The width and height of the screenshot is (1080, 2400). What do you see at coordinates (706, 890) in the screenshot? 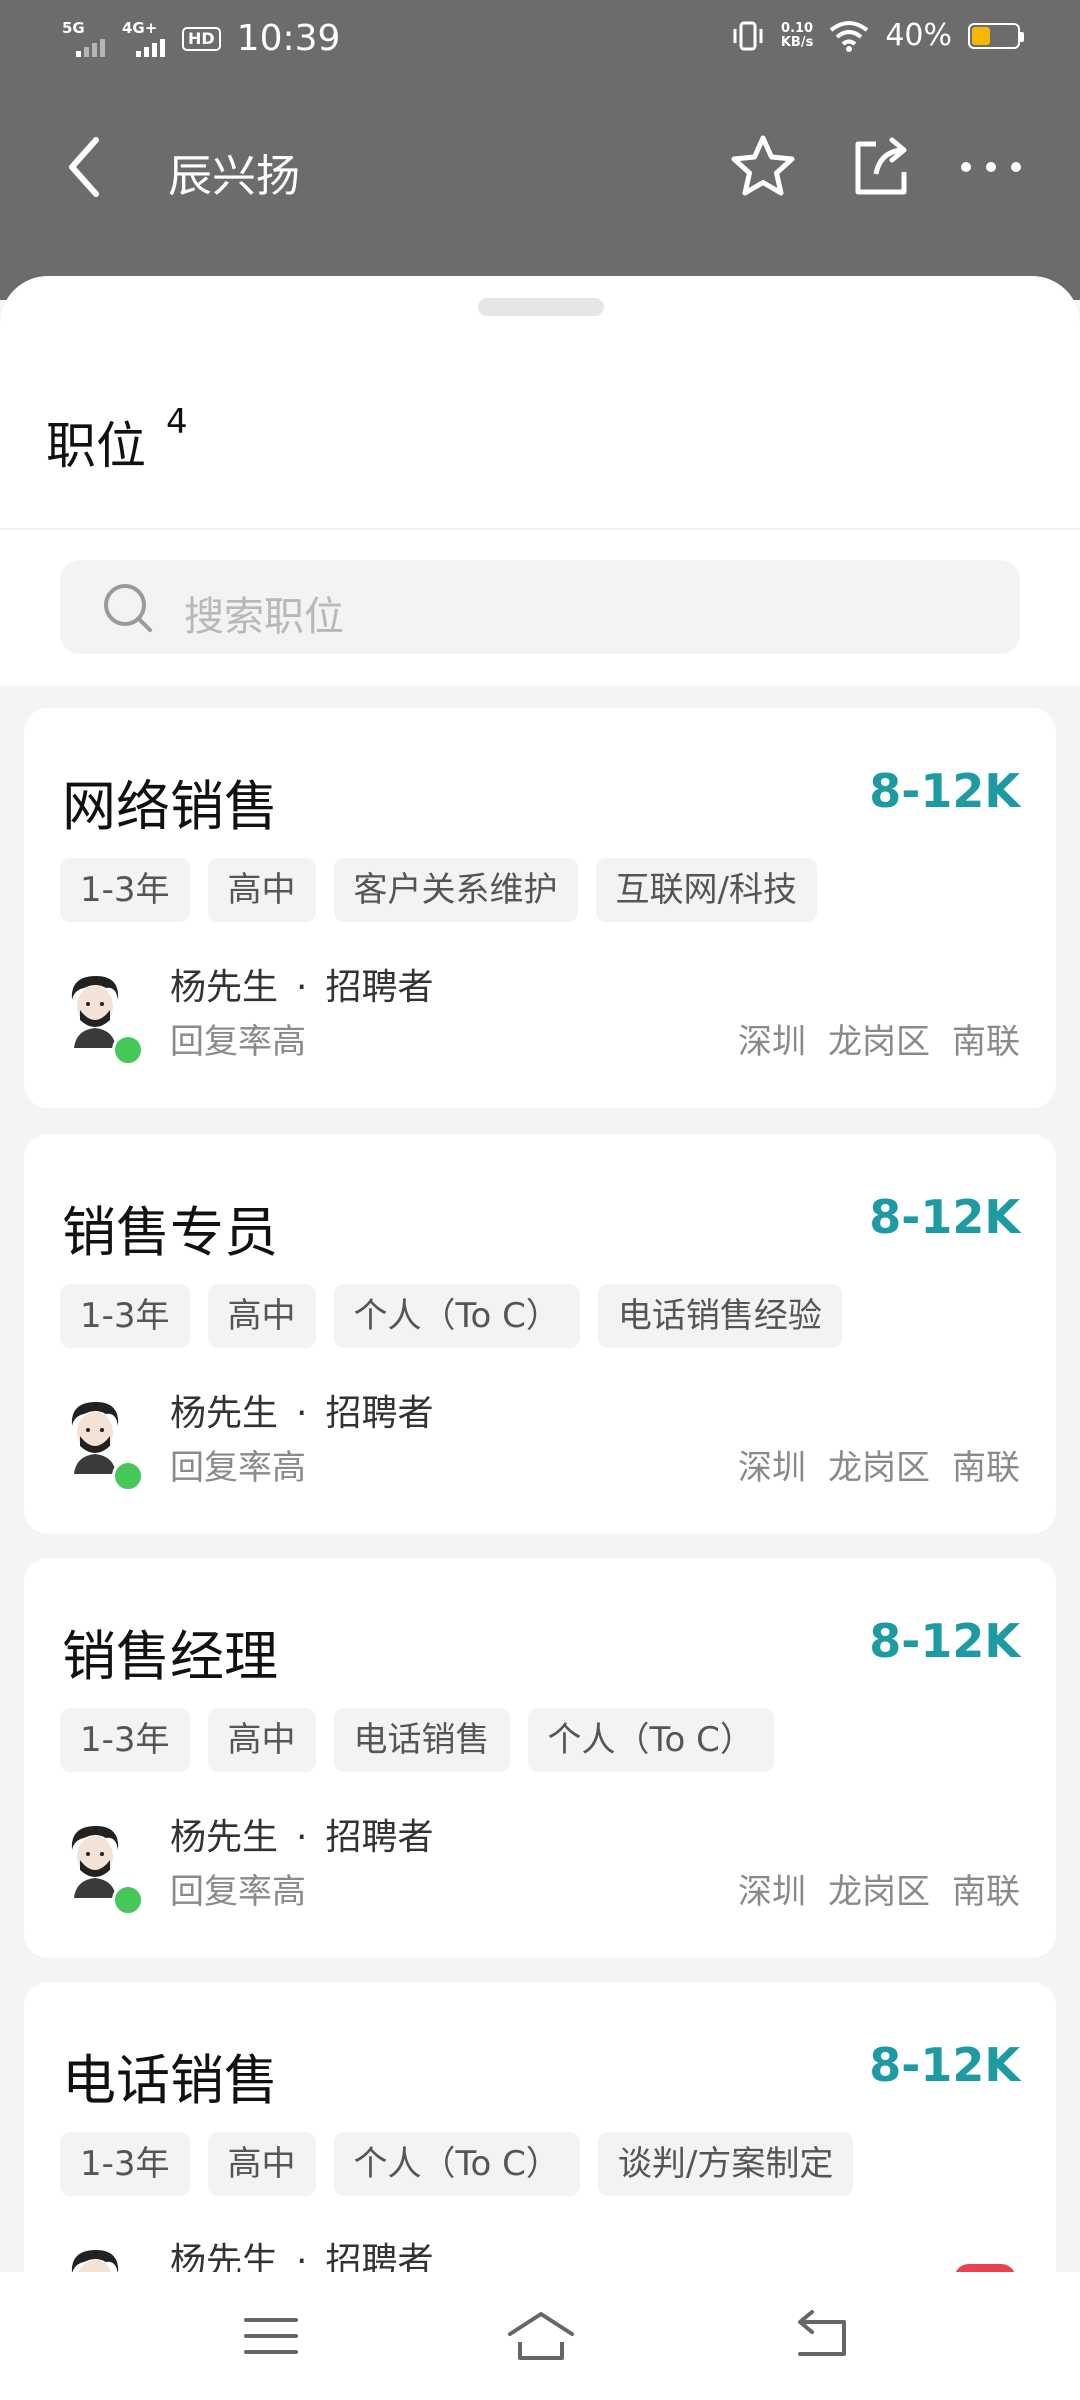
I see `job-tag: 互联网/科技` at bounding box center [706, 890].